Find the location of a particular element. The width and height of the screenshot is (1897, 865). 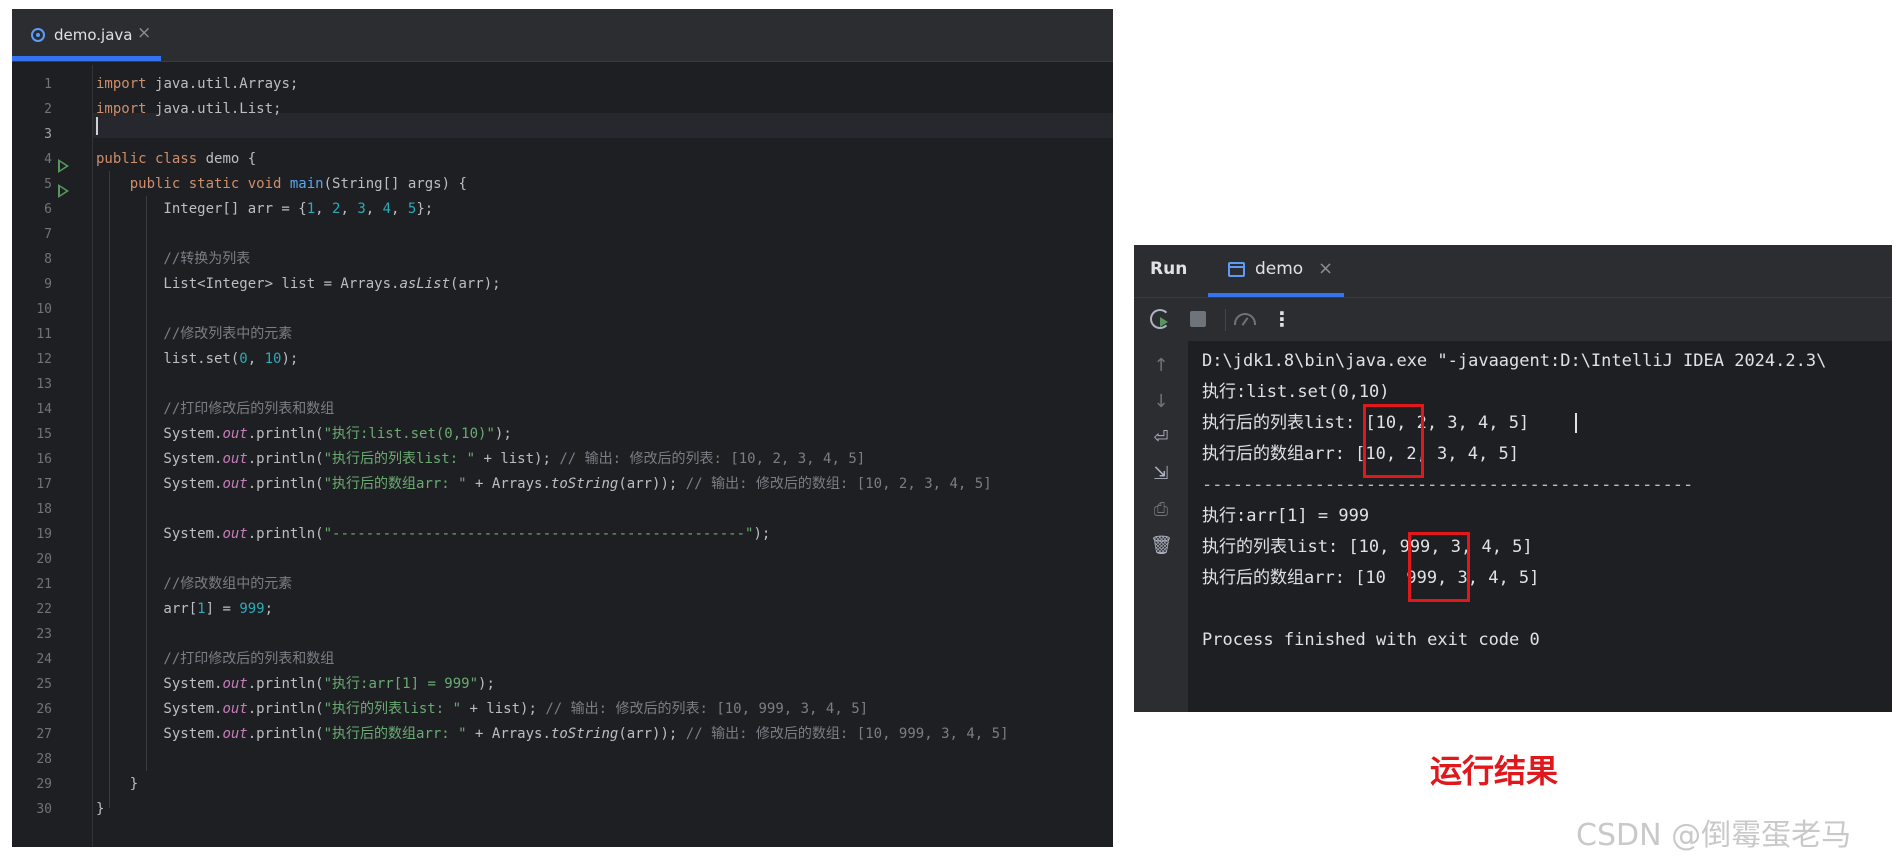

run-side-toolbar: ↑ ↓ ⏎ ⇲ ⎙ 🗑 is located at coordinates (1161, 526).